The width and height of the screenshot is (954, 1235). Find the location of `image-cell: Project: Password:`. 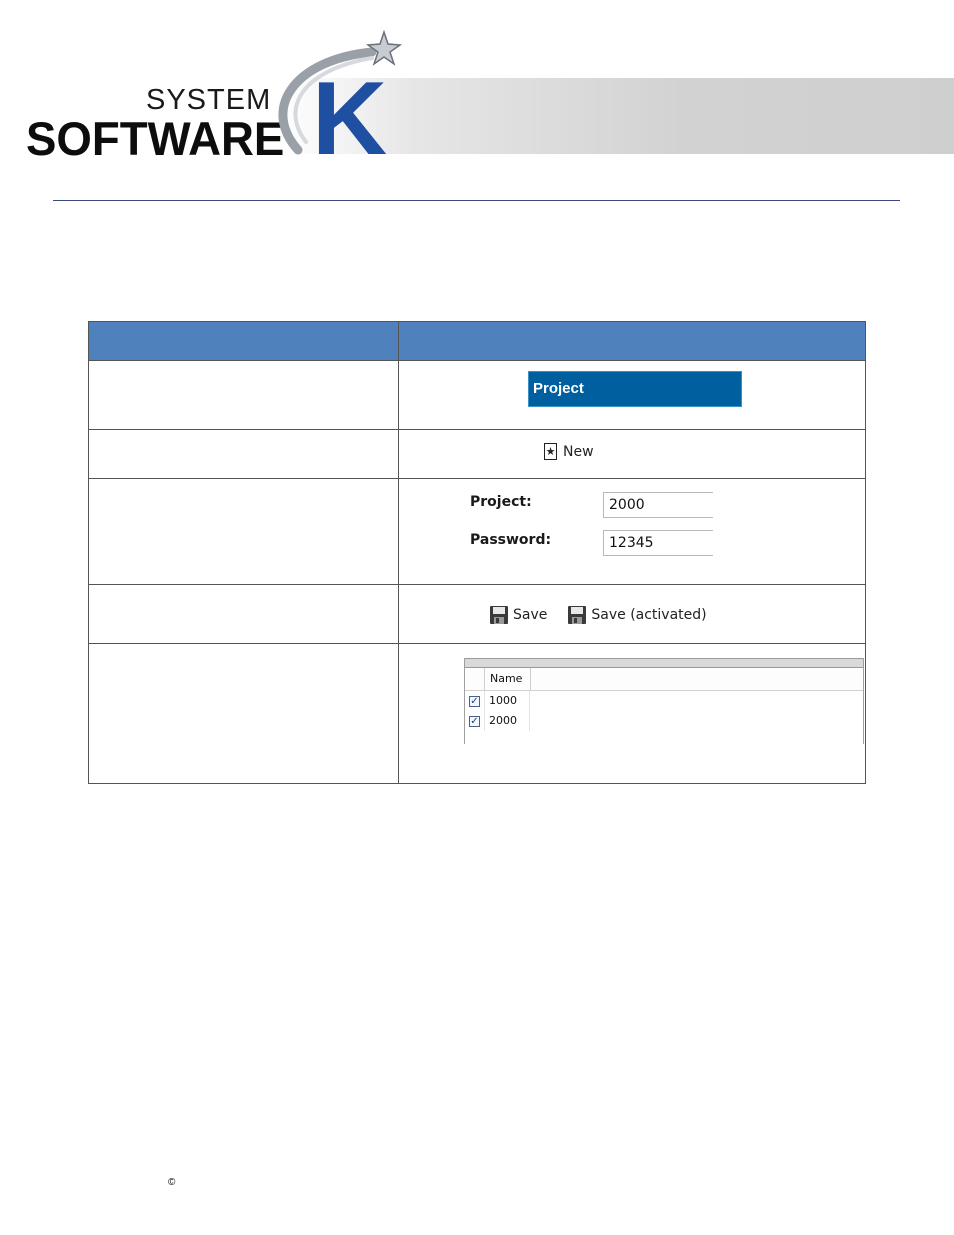

image-cell: Project: Password: is located at coordinates (632, 531).